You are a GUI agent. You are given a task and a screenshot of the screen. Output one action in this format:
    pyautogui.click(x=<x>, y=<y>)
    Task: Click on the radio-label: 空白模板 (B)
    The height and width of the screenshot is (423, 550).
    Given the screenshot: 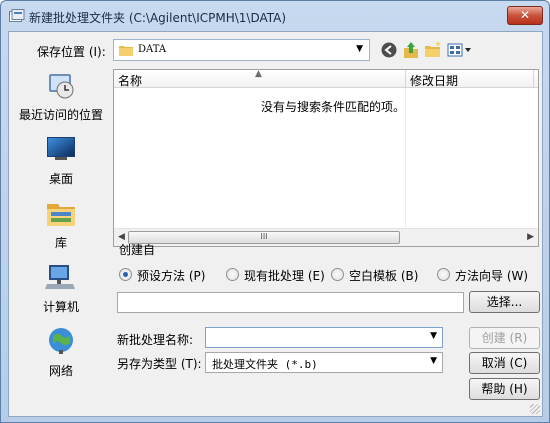 What is the action you would take?
    pyautogui.click(x=384, y=276)
    